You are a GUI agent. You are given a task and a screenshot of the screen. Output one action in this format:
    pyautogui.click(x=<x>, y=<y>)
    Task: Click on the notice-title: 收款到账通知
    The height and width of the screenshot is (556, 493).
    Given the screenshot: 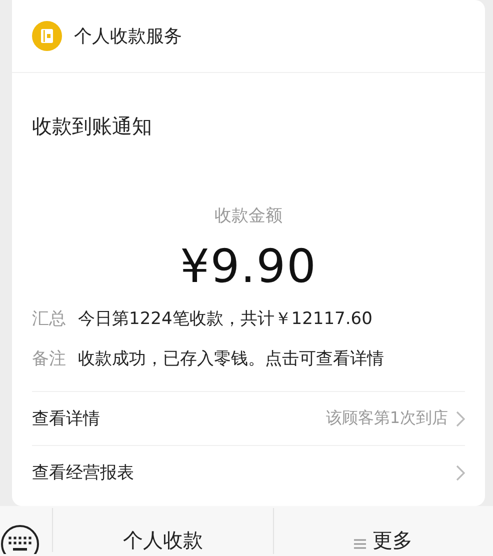 What is the action you would take?
    pyautogui.click(x=92, y=126)
    